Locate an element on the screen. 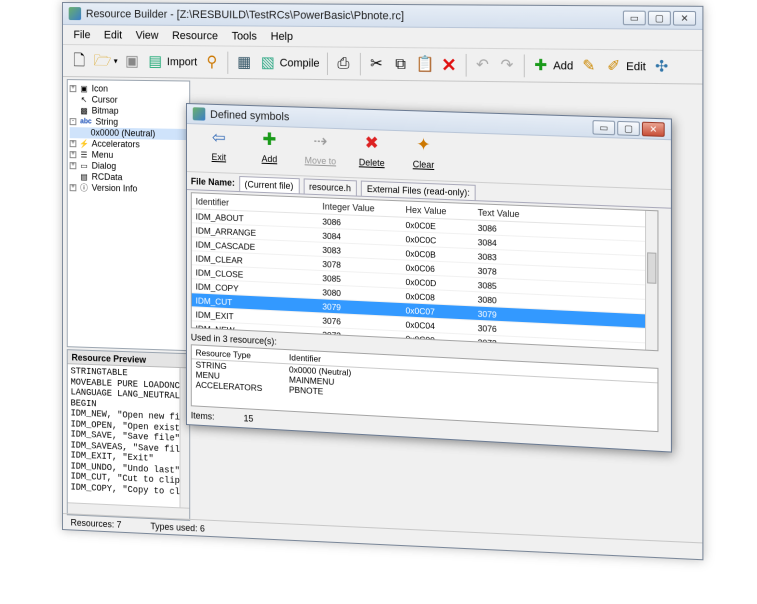 The width and height of the screenshot is (757, 604). save-icon: ▣ is located at coordinates (132, 61).